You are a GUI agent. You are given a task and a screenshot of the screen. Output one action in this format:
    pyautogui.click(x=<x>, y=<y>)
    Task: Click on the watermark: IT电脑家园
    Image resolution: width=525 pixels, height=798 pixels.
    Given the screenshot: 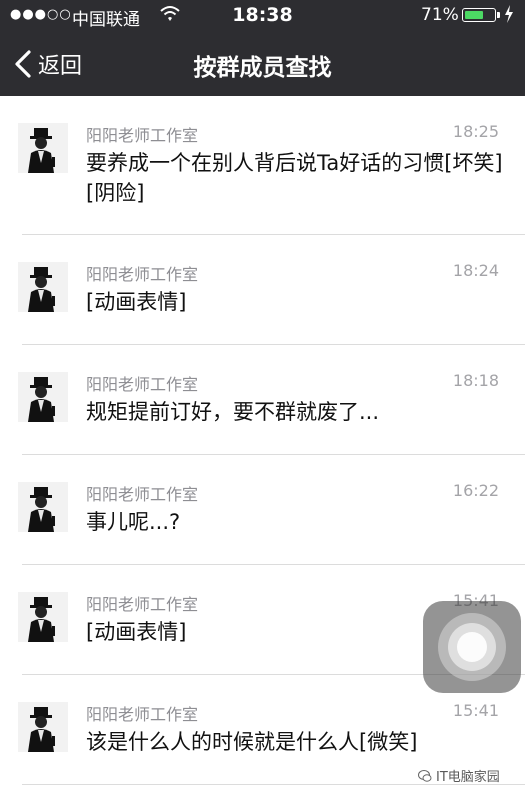 What is the action you would take?
    pyautogui.click(x=459, y=775)
    